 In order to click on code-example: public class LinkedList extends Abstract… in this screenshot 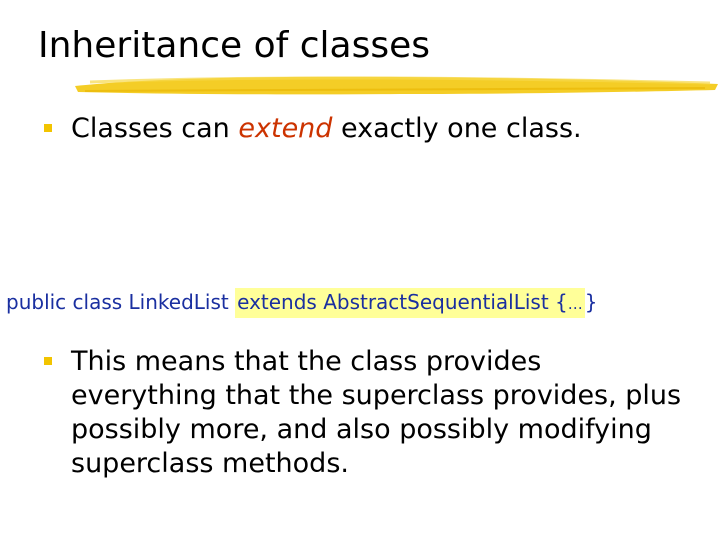, I will do `click(302, 303)`.